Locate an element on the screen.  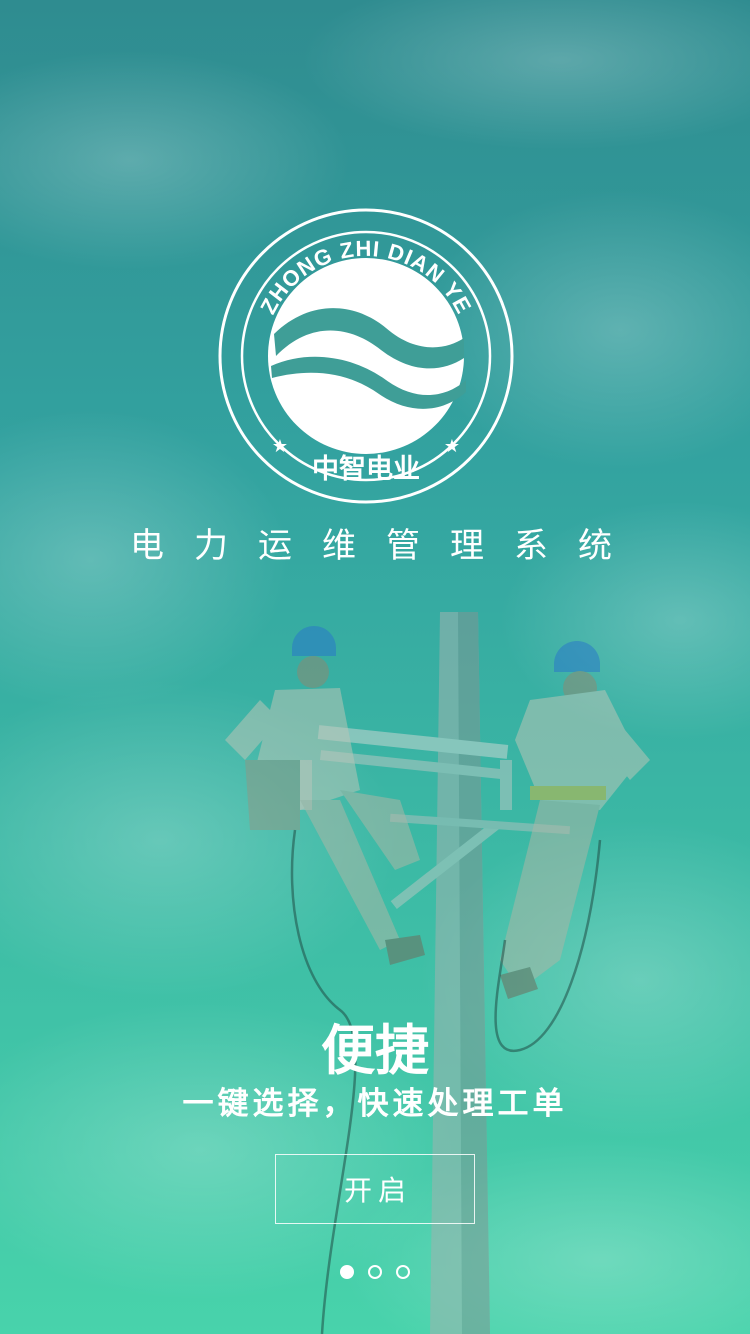
slide-title: 便捷 is located at coordinates (375, 1050).